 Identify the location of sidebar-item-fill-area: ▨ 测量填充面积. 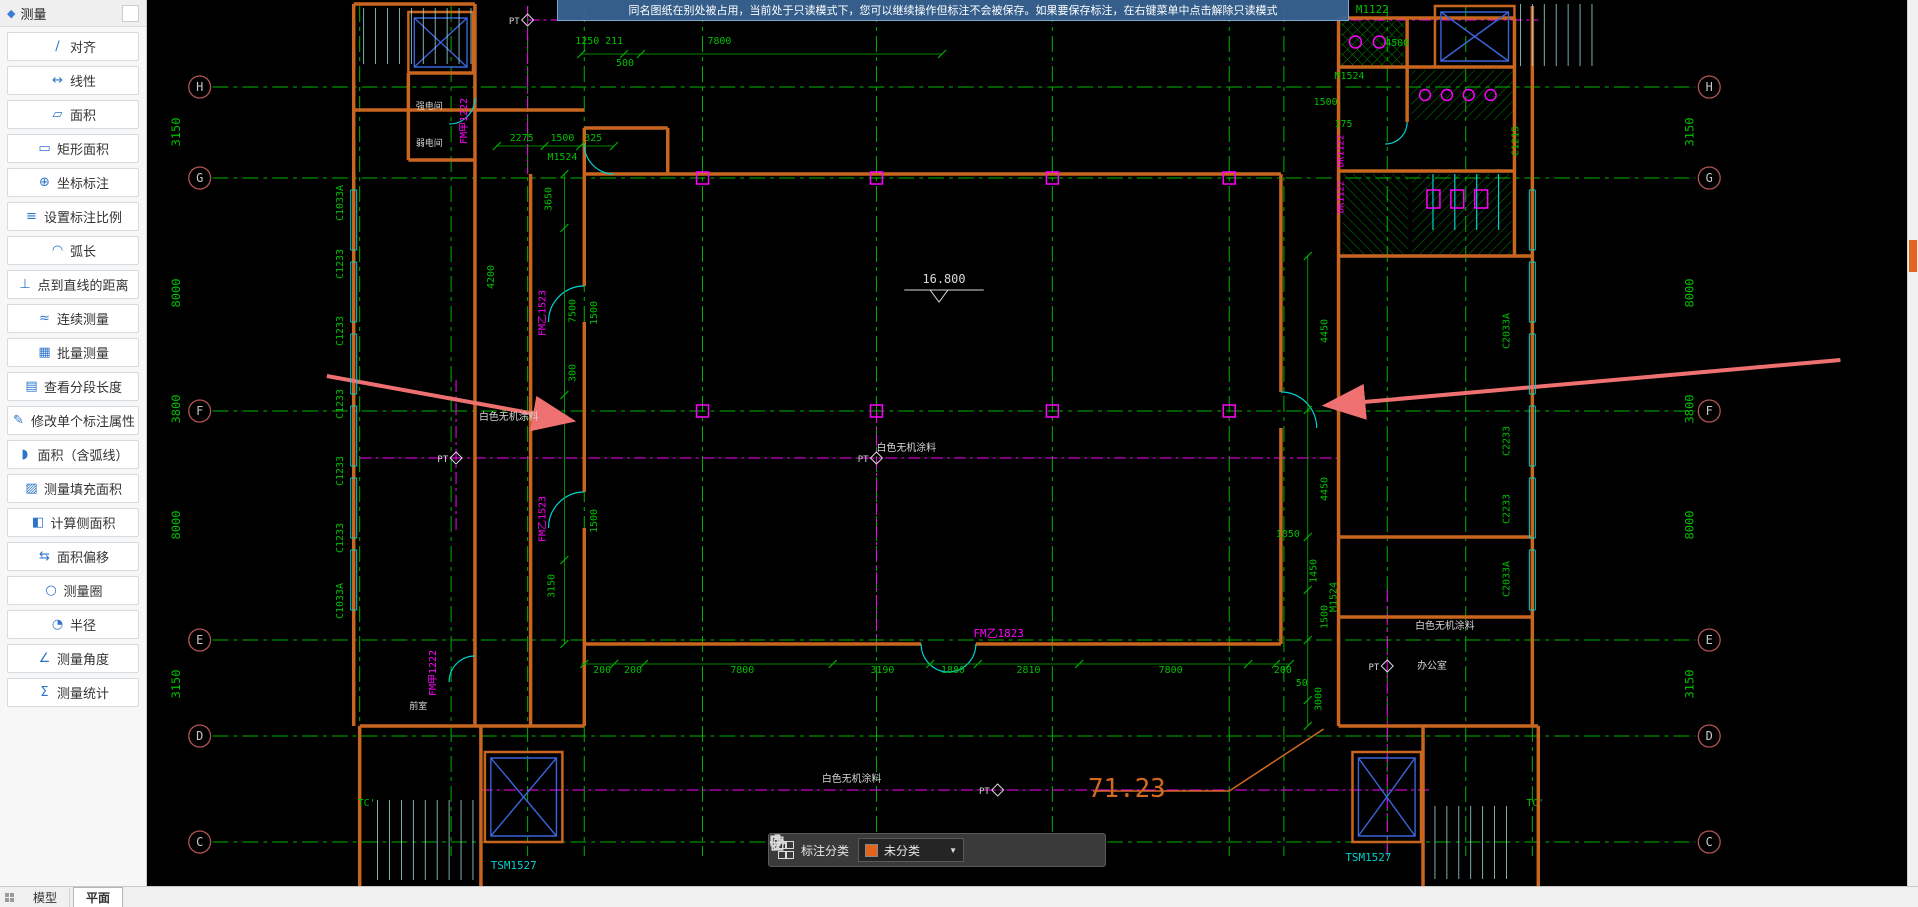
(73, 488).